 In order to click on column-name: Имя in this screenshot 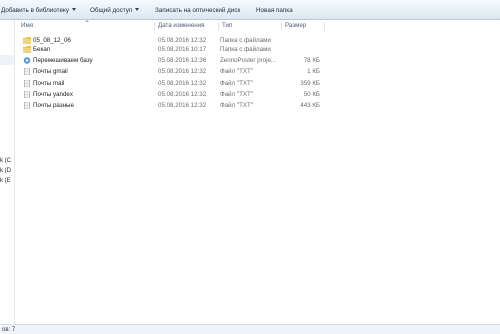, I will do `click(25, 26)`.